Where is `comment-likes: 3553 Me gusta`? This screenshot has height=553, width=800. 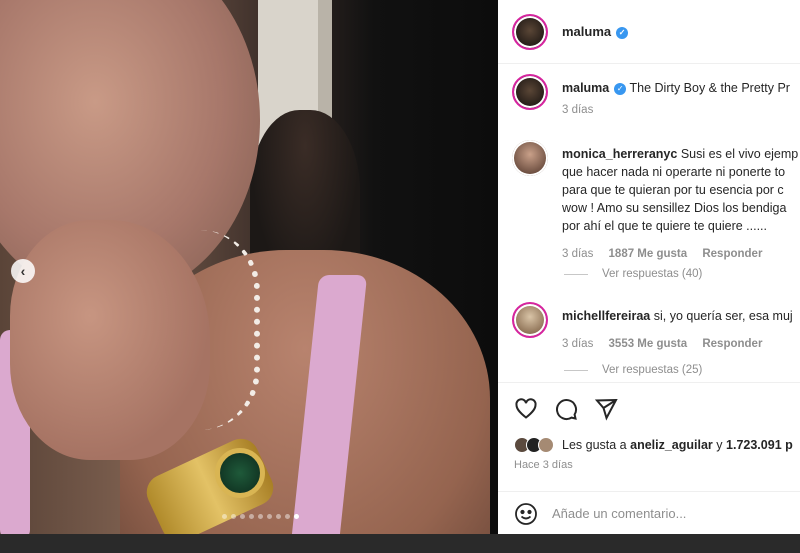 comment-likes: 3553 Me gusta is located at coordinates (648, 344).